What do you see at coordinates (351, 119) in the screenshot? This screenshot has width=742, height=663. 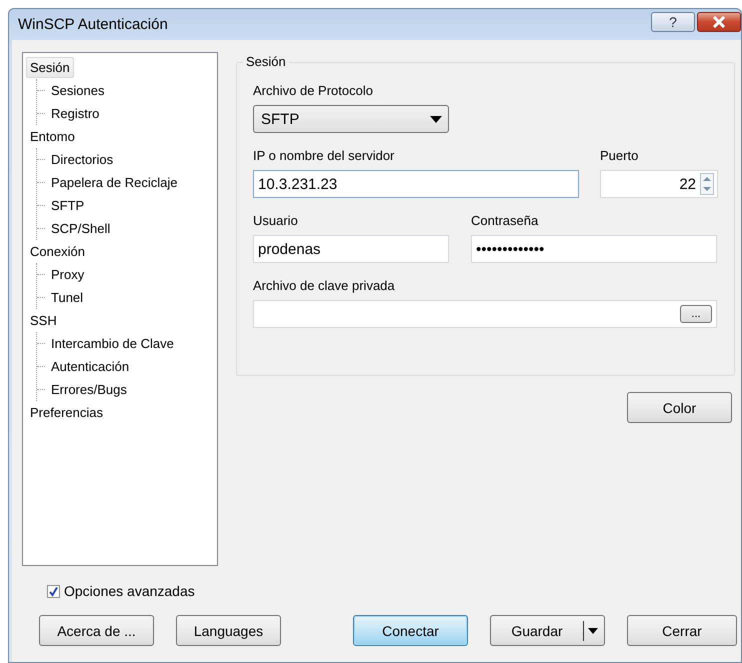 I see `protocol-dropdown: SFTP` at bounding box center [351, 119].